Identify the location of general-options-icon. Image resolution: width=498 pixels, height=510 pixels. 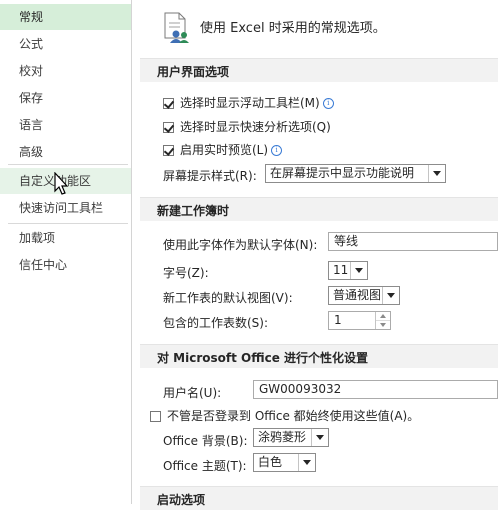
(176, 27).